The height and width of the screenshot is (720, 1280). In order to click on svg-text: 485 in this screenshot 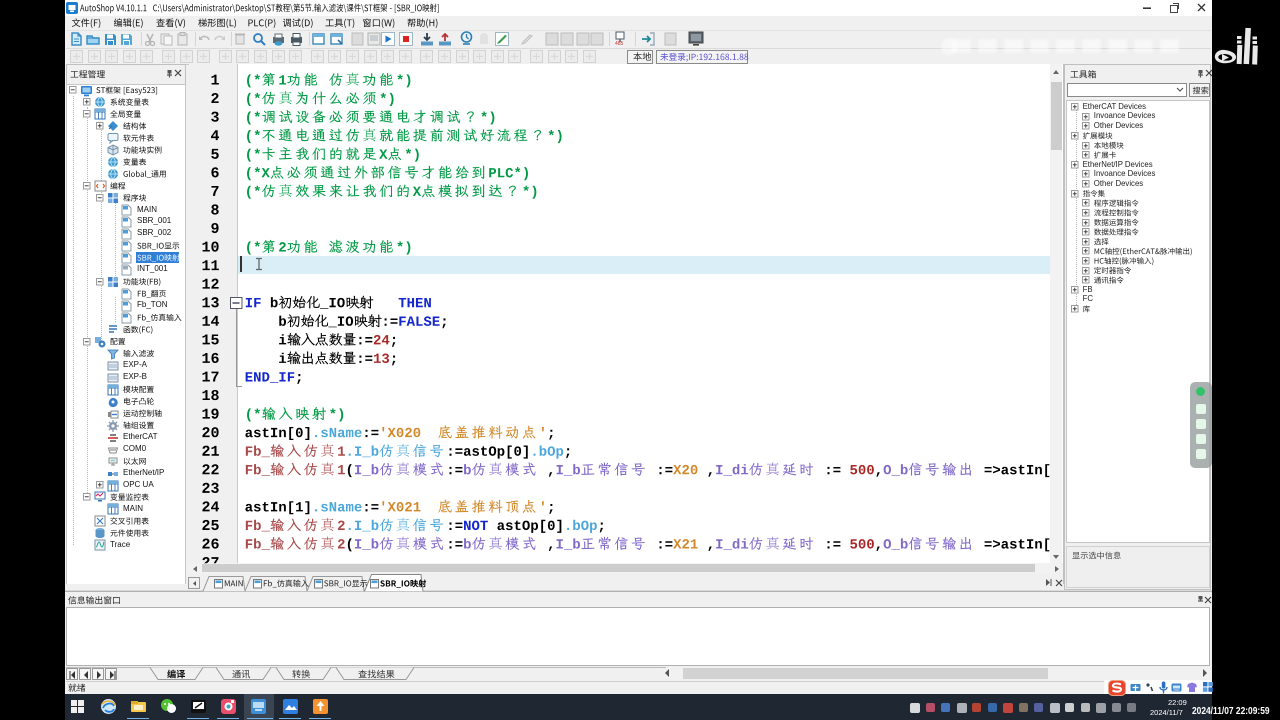, I will do `click(619, 43)`.